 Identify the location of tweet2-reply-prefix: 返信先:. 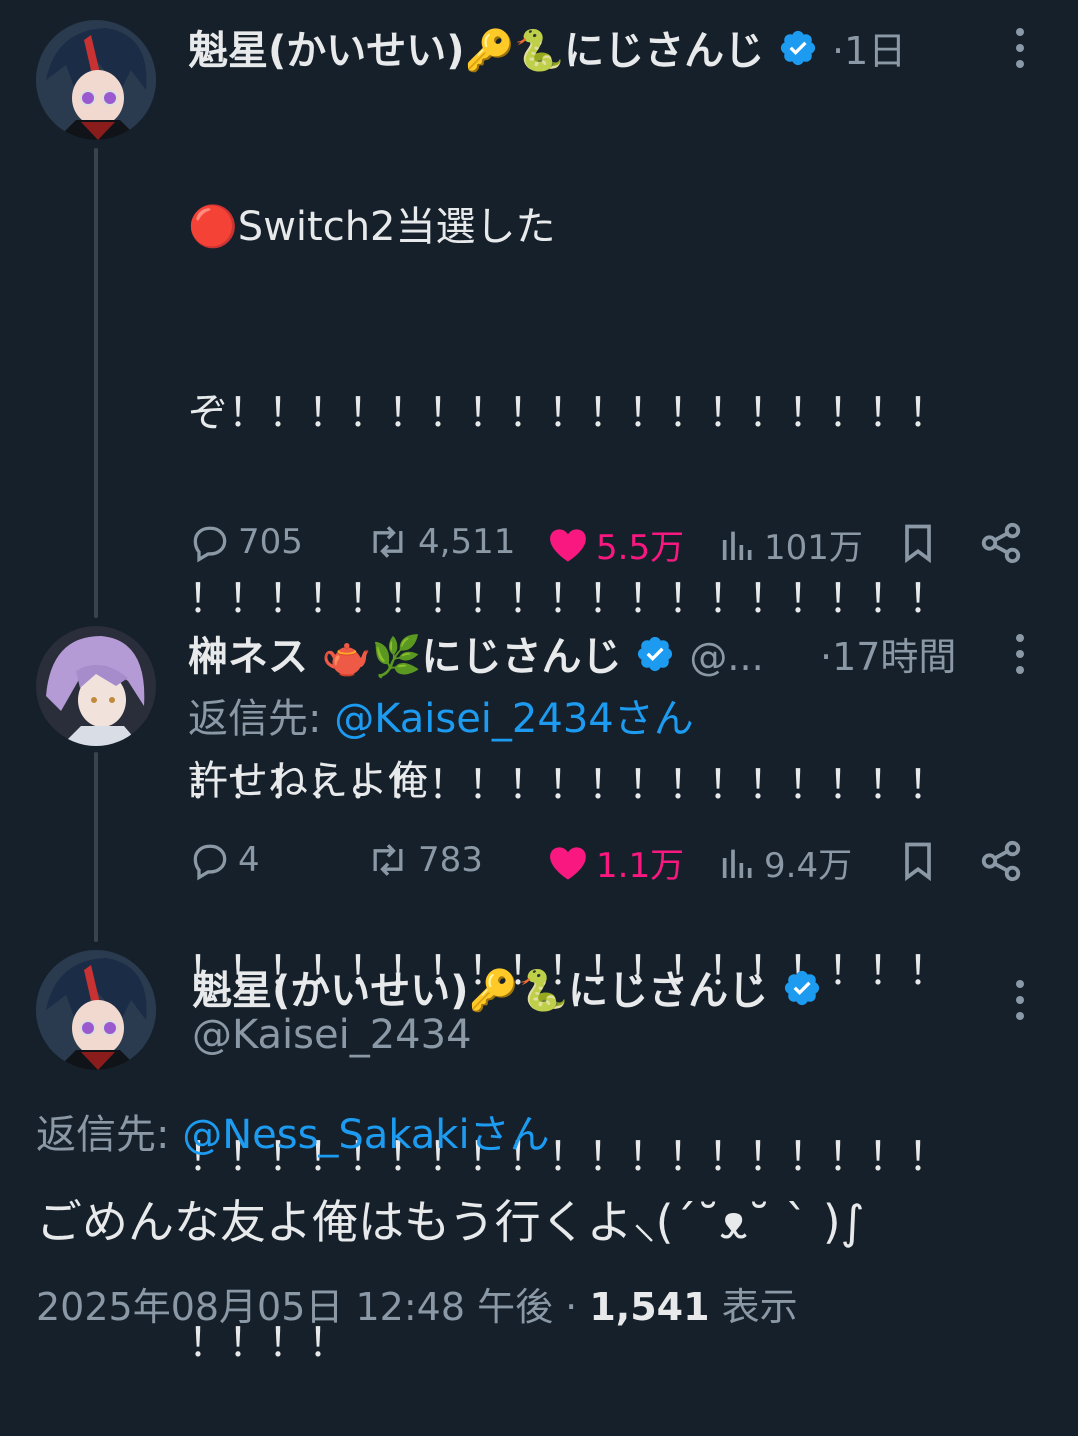
(261, 719).